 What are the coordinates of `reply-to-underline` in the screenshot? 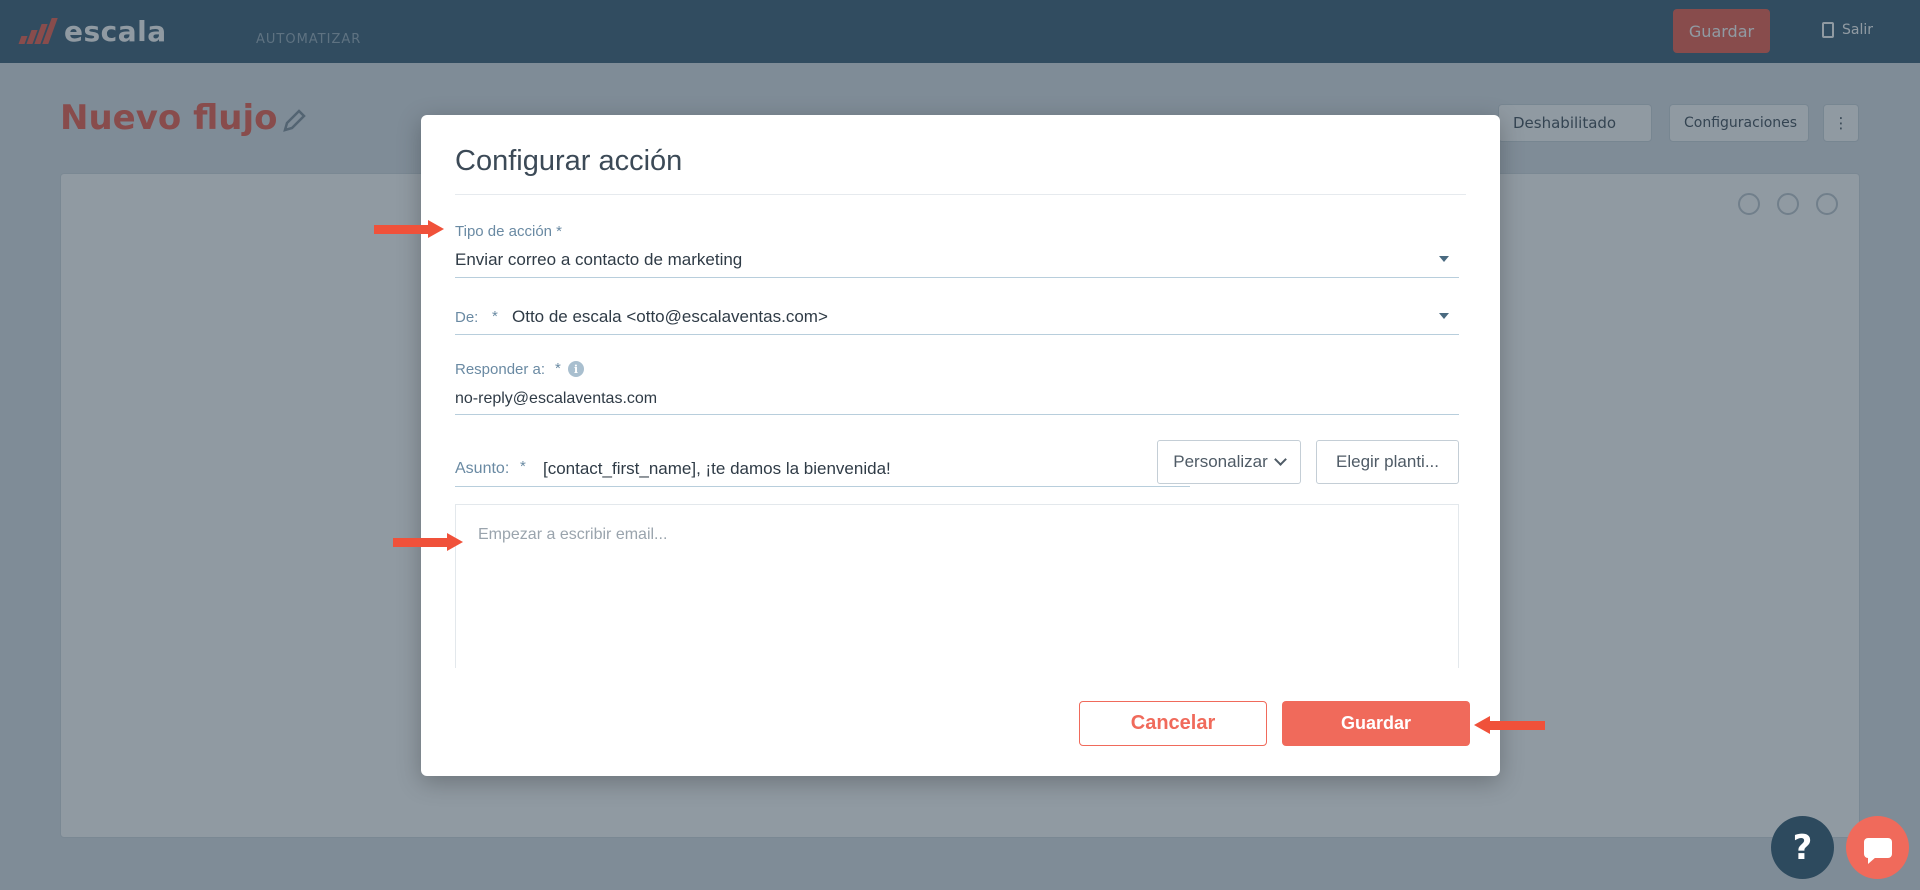 It's located at (957, 414).